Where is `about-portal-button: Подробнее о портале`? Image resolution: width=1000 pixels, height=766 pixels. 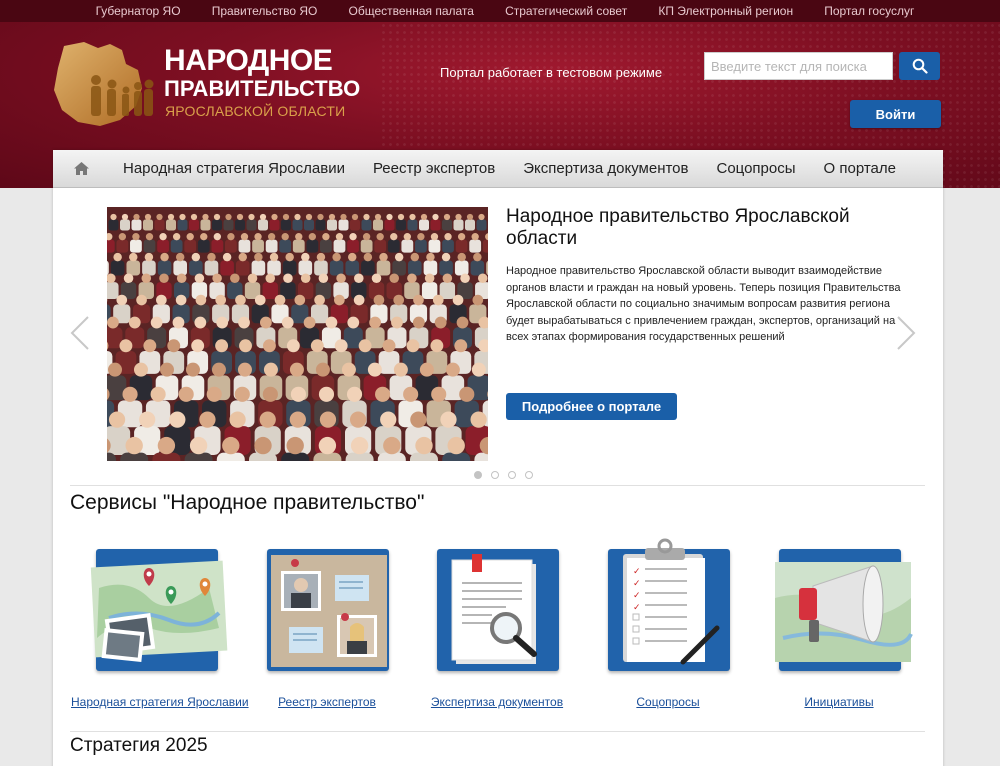 about-portal-button: Подробнее о портале is located at coordinates (591, 406).